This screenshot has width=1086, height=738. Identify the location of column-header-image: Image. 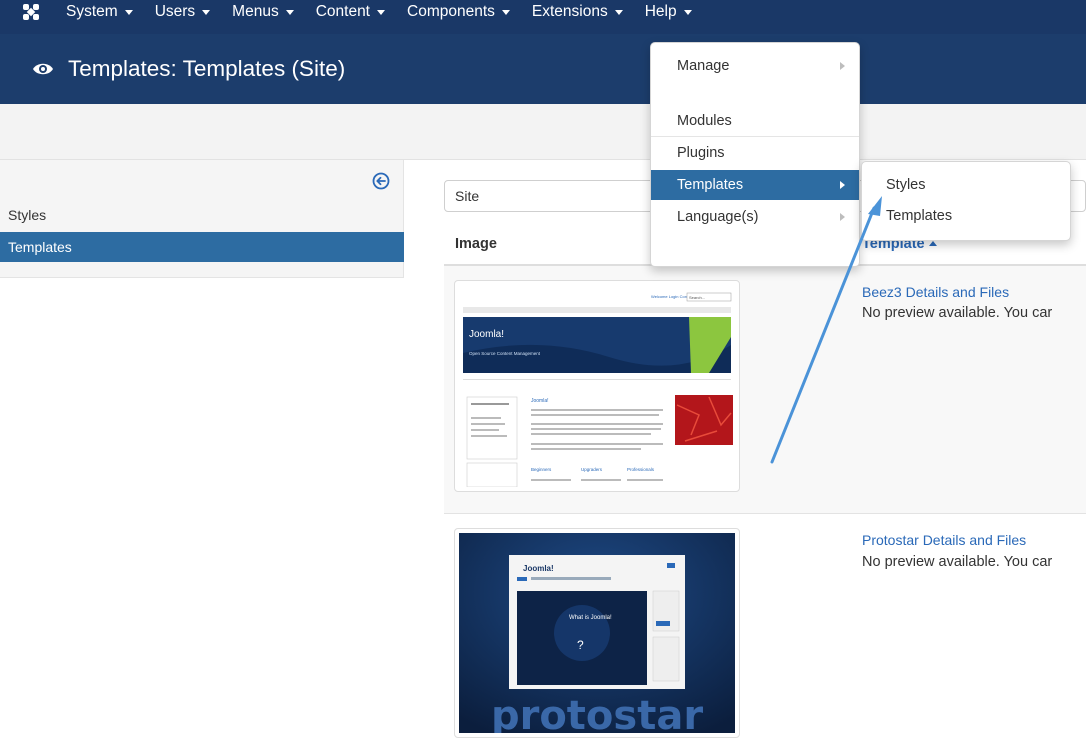
(476, 244).